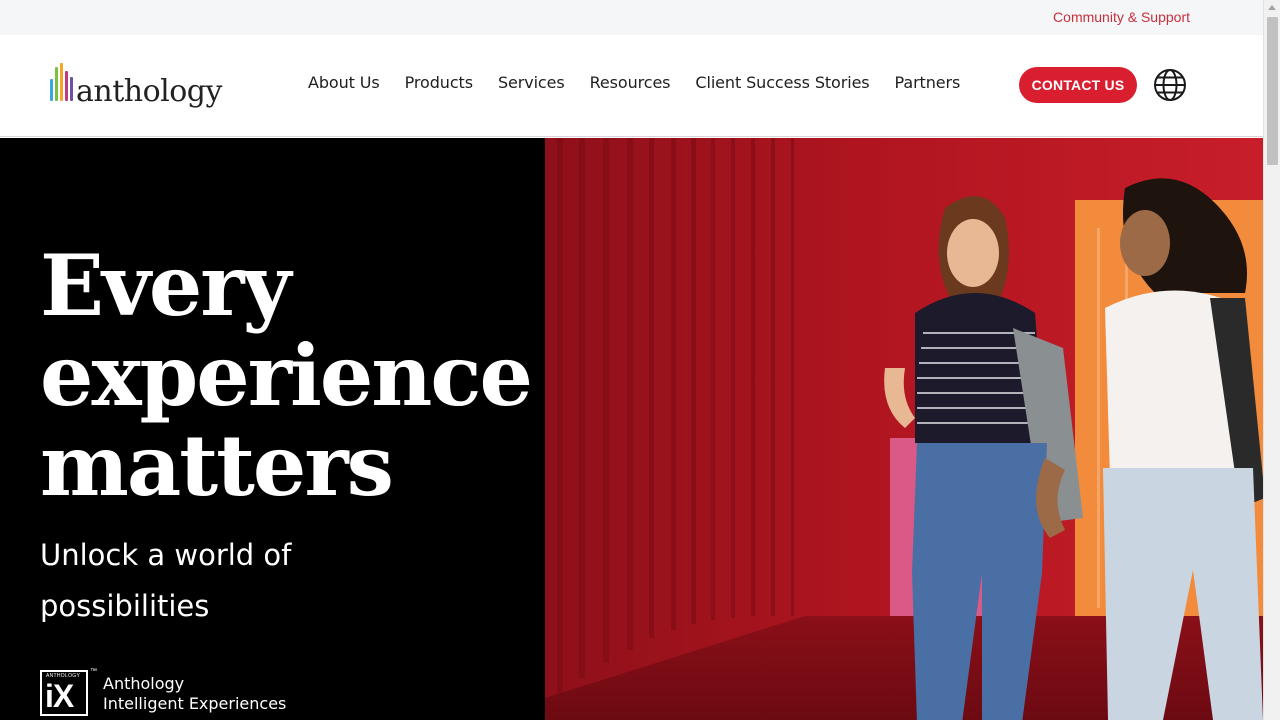  Describe the element at coordinates (1170, 85) in the screenshot. I see `globe-icon` at that location.